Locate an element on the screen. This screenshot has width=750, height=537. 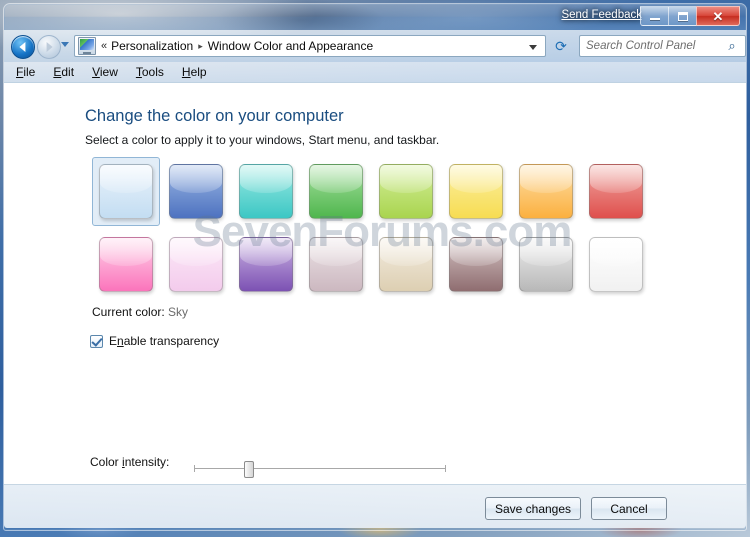
menu-item-file: File is located at coordinates (25, 72).